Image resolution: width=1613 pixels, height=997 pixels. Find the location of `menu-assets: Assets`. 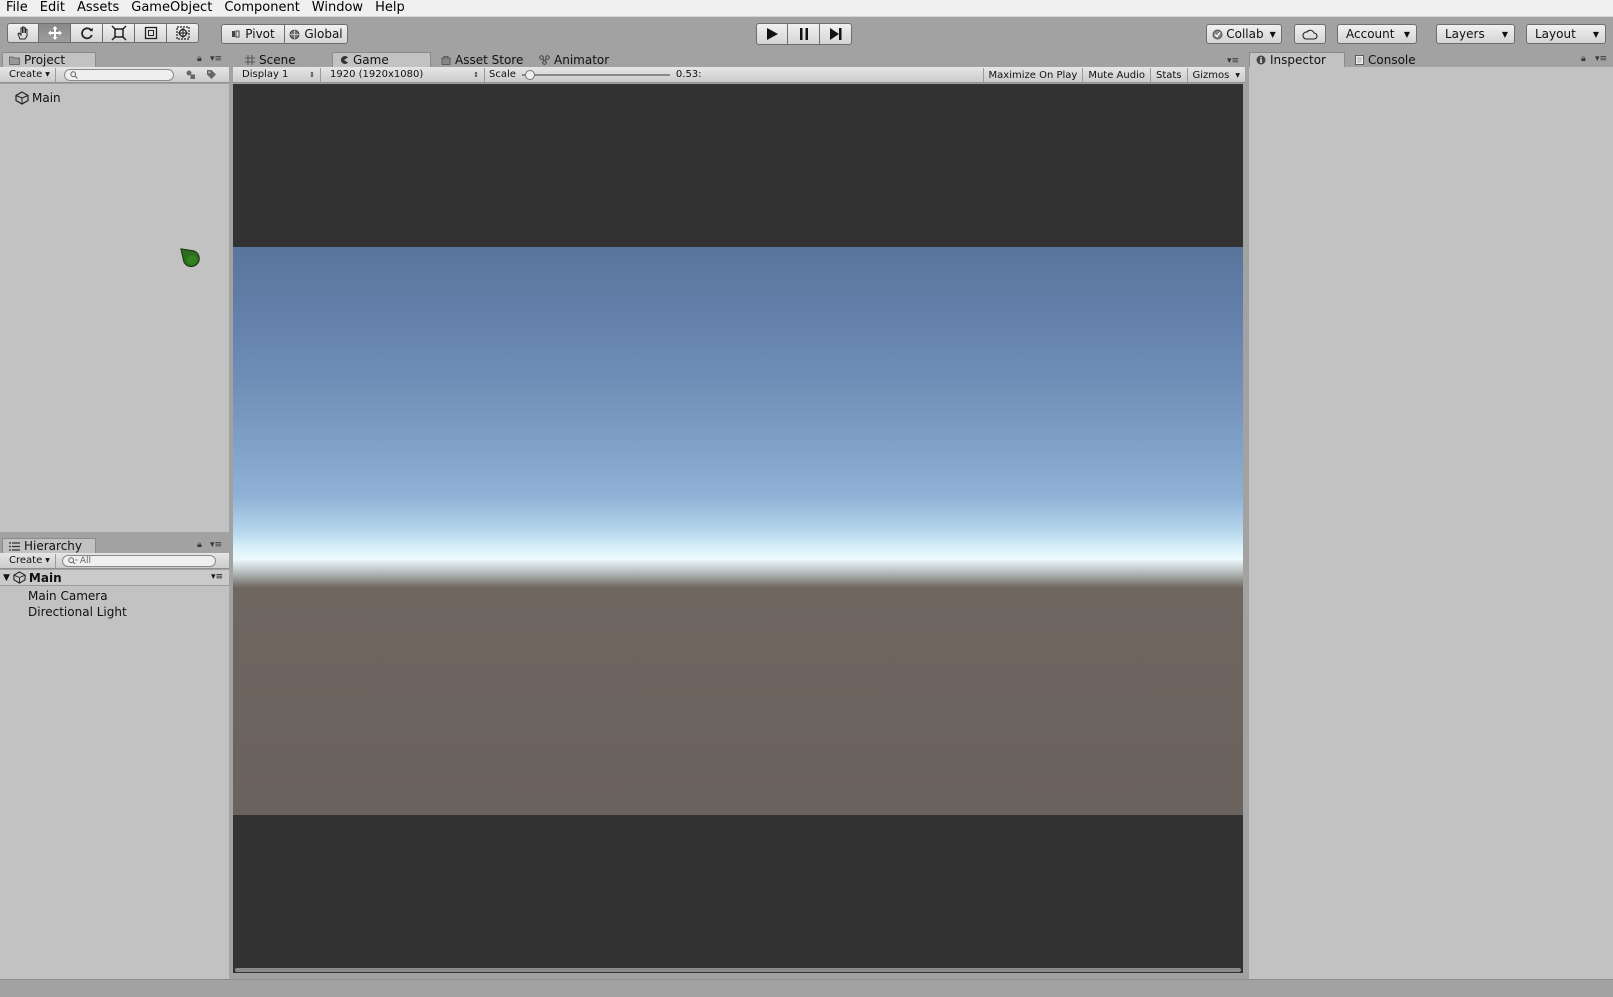

menu-assets: Assets is located at coordinates (98, 8).